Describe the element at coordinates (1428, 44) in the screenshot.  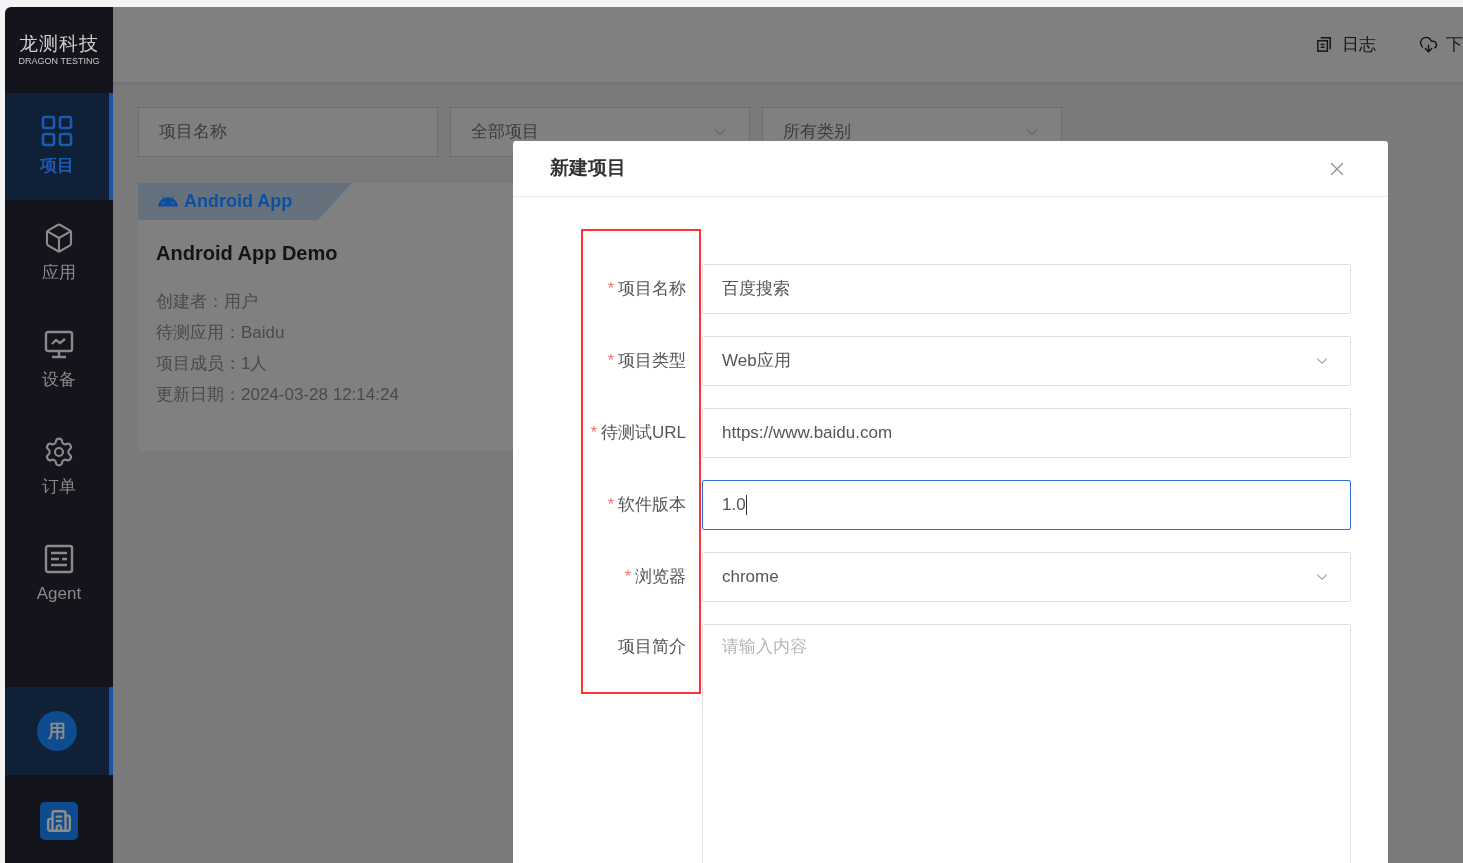
I see `cloud-download-icon` at that location.